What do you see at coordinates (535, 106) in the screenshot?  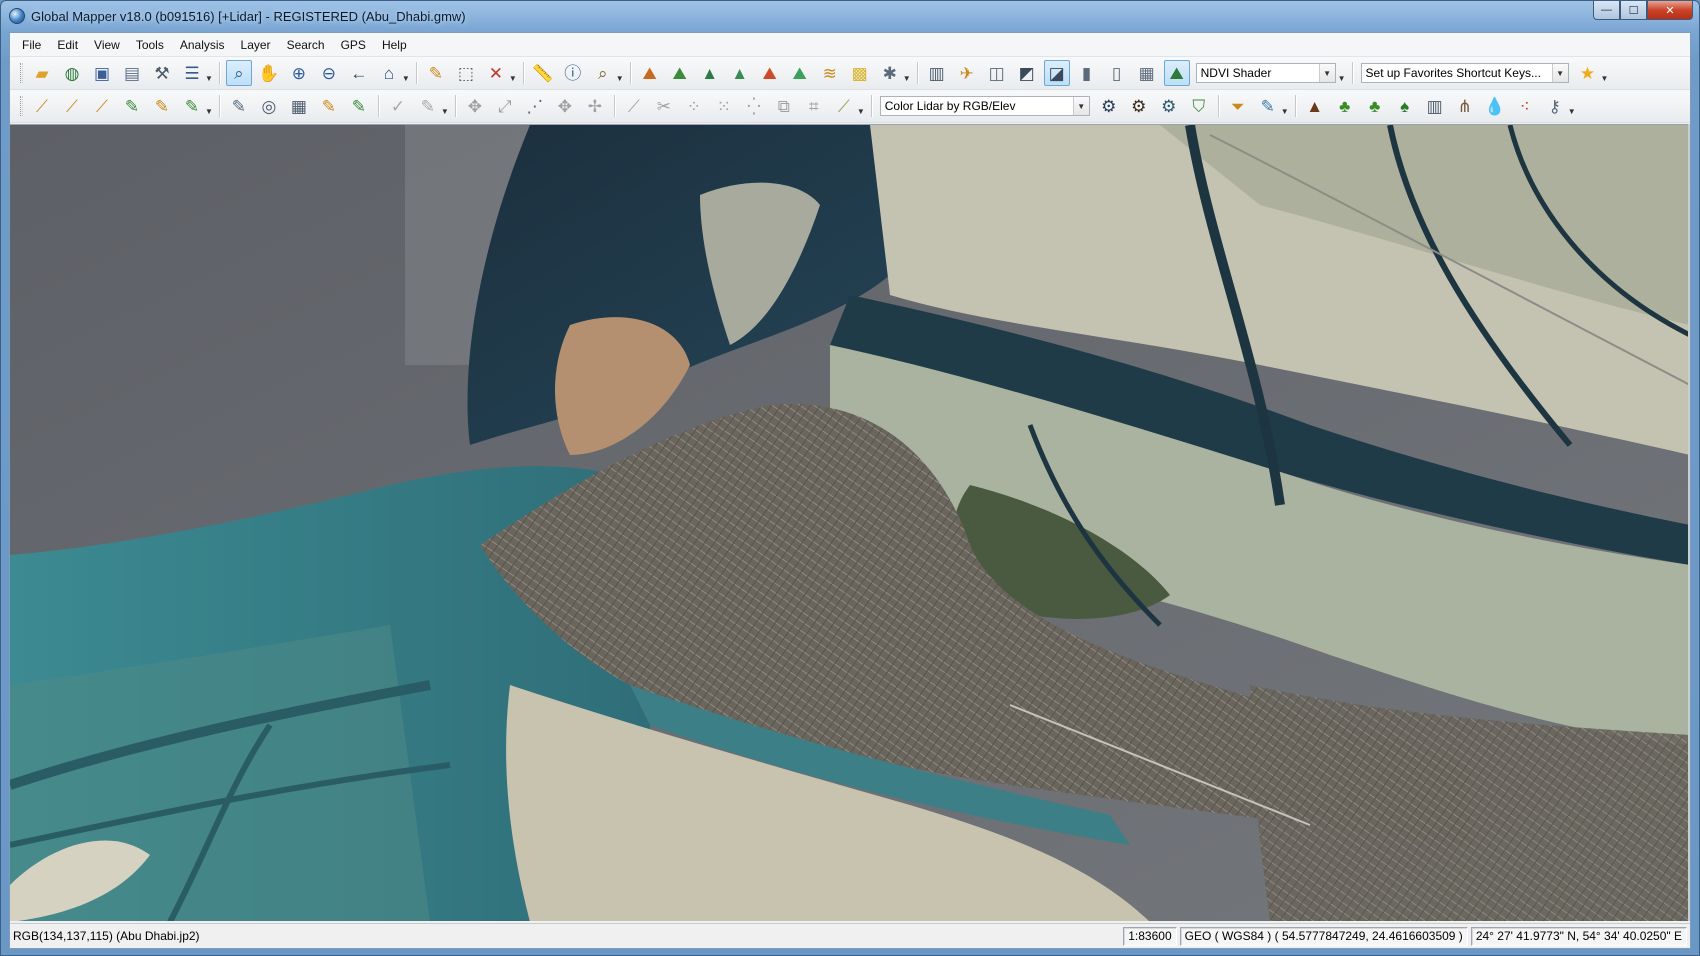 I see `vertex-icon: ⋰` at bounding box center [535, 106].